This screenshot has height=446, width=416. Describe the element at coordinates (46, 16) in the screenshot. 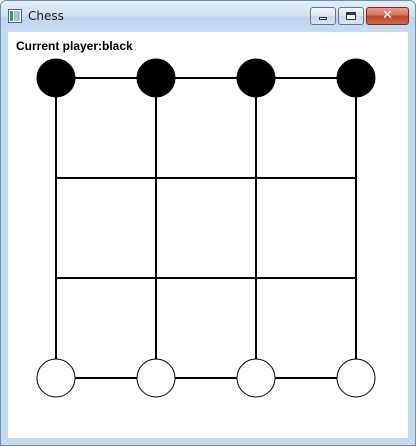

I see `window-title: Chess` at that location.